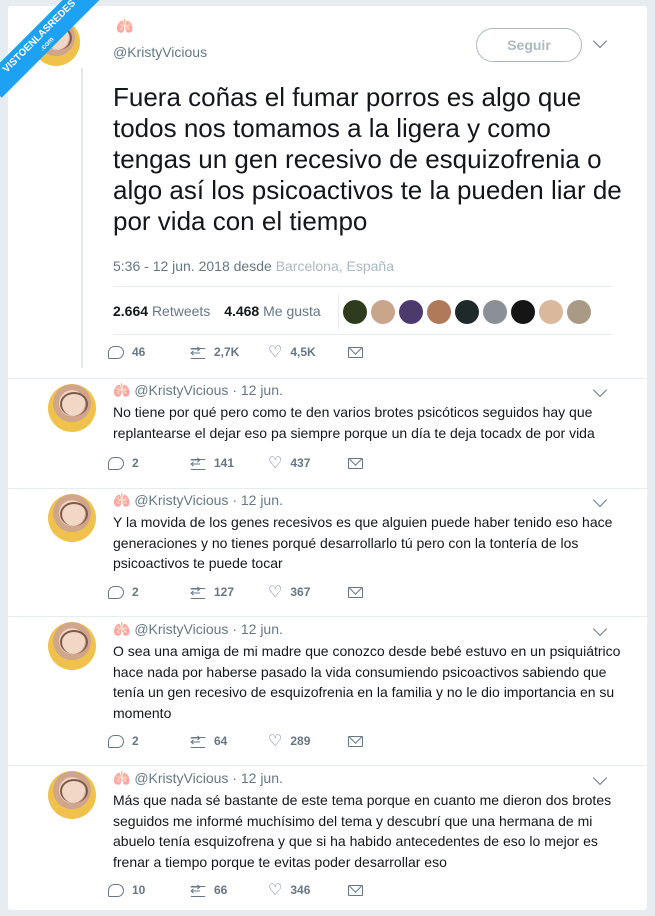 The height and width of the screenshot is (916, 655). What do you see at coordinates (289, 592) in the screenshot?
I see `like-button: ♡ 367` at bounding box center [289, 592].